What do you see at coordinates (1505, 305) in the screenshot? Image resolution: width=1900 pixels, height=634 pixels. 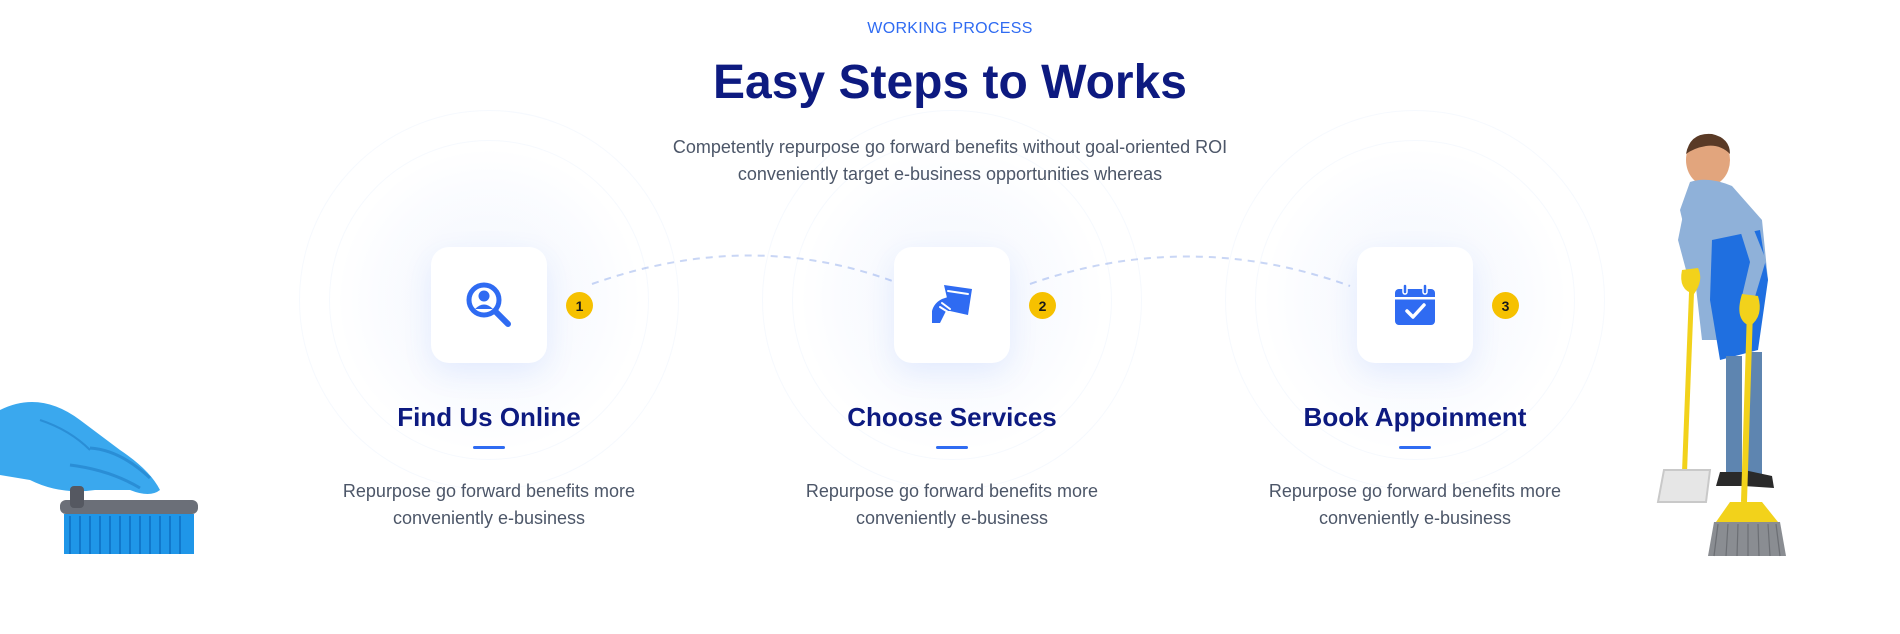 I see `step-number-badge: 3` at bounding box center [1505, 305].